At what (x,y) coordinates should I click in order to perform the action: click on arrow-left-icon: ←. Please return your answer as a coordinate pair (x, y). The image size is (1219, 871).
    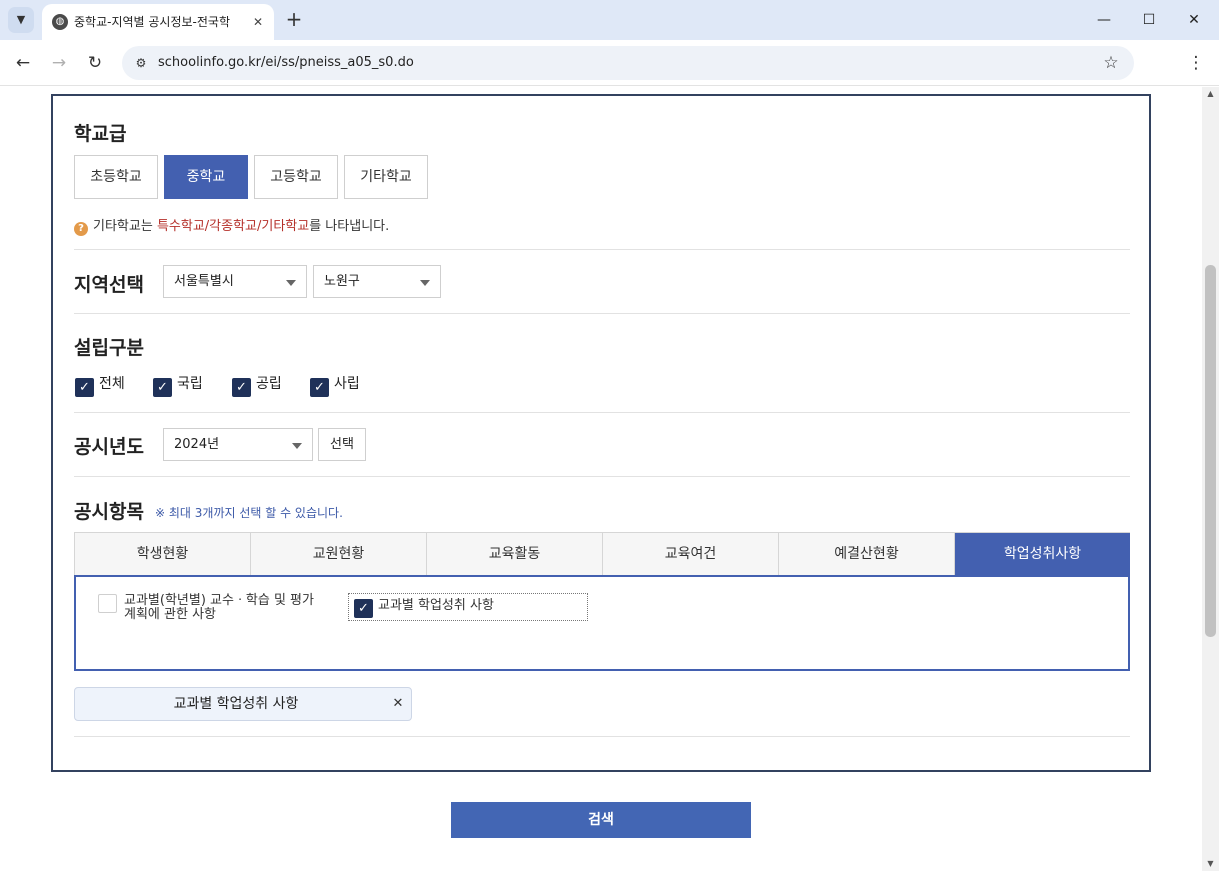
    Looking at the image, I should click on (23, 63).